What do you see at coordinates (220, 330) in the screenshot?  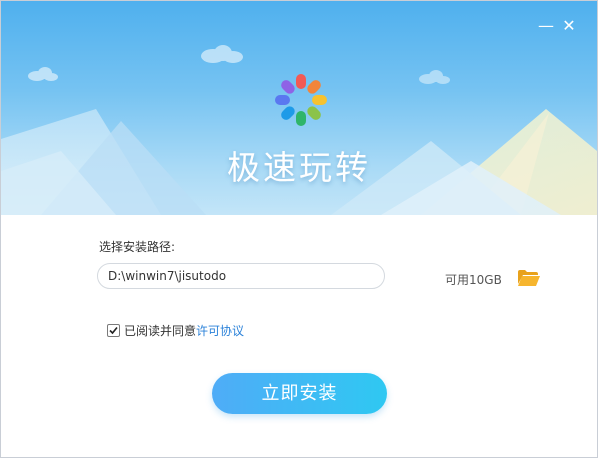 I see `license-agreement-link: 许可协议` at bounding box center [220, 330].